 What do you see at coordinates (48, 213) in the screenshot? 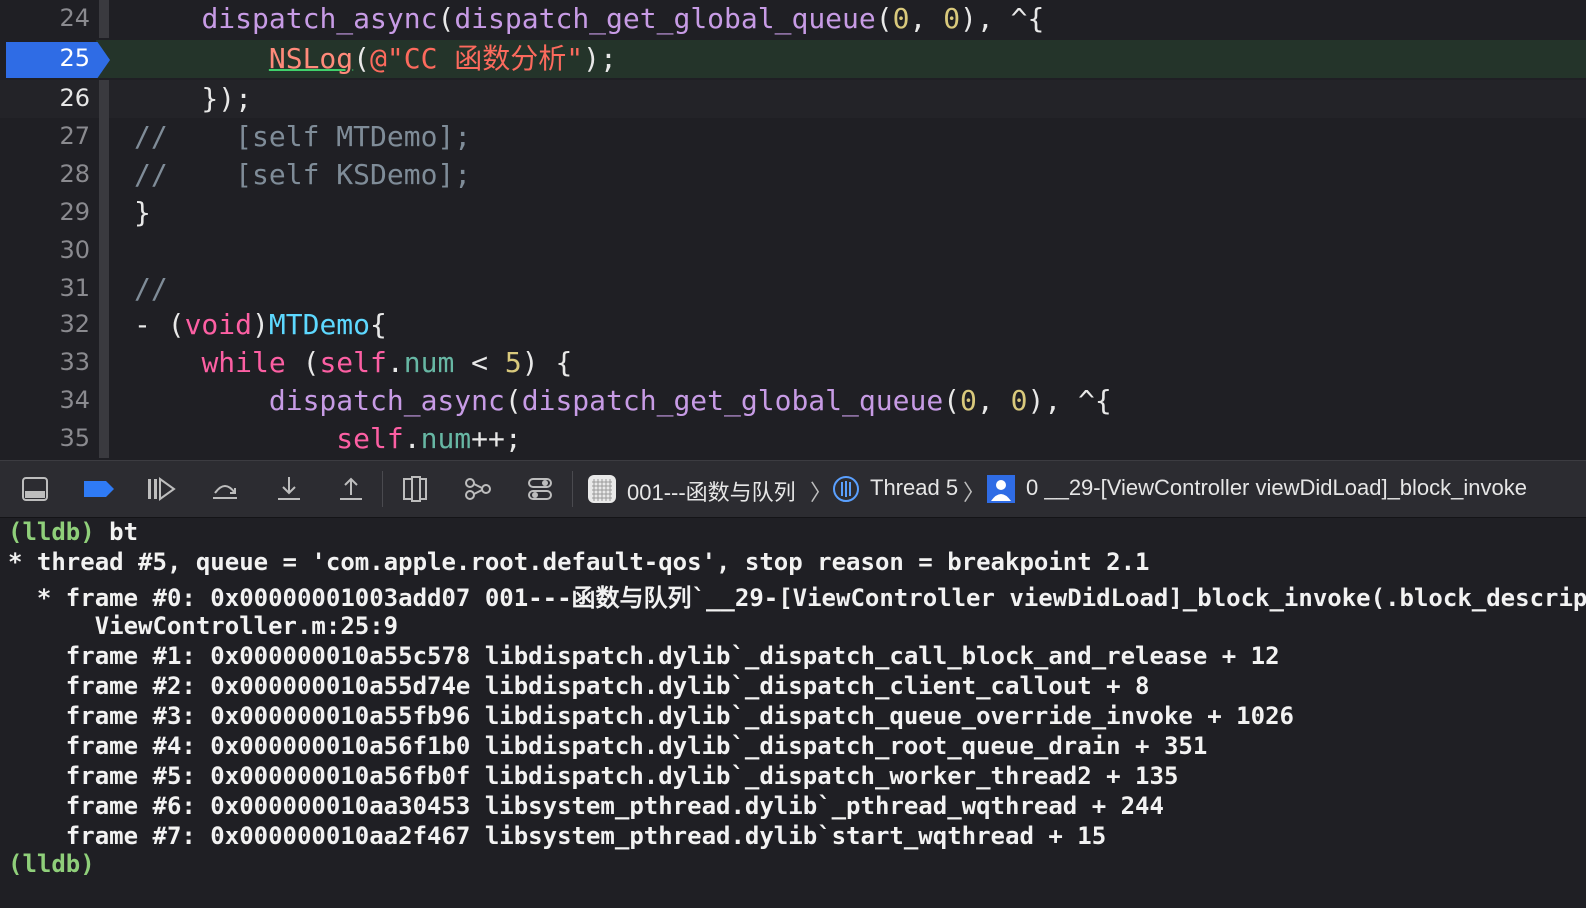
I see `line-gutter: 29` at bounding box center [48, 213].